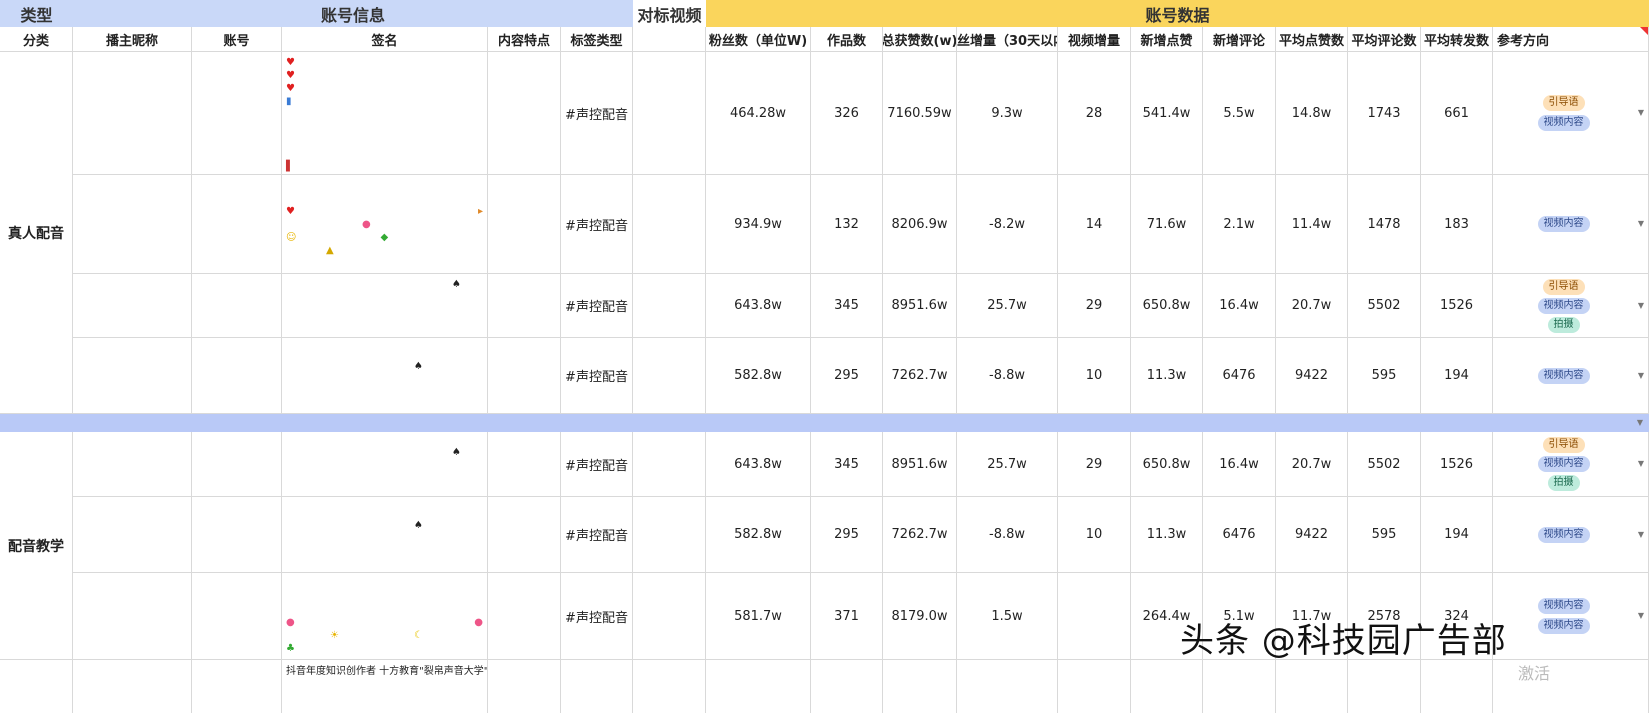 This screenshot has width=1649, height=713. What do you see at coordinates (1312, 306) in the screenshot?
I see `avg-likes-cell: 20.7w` at bounding box center [1312, 306].